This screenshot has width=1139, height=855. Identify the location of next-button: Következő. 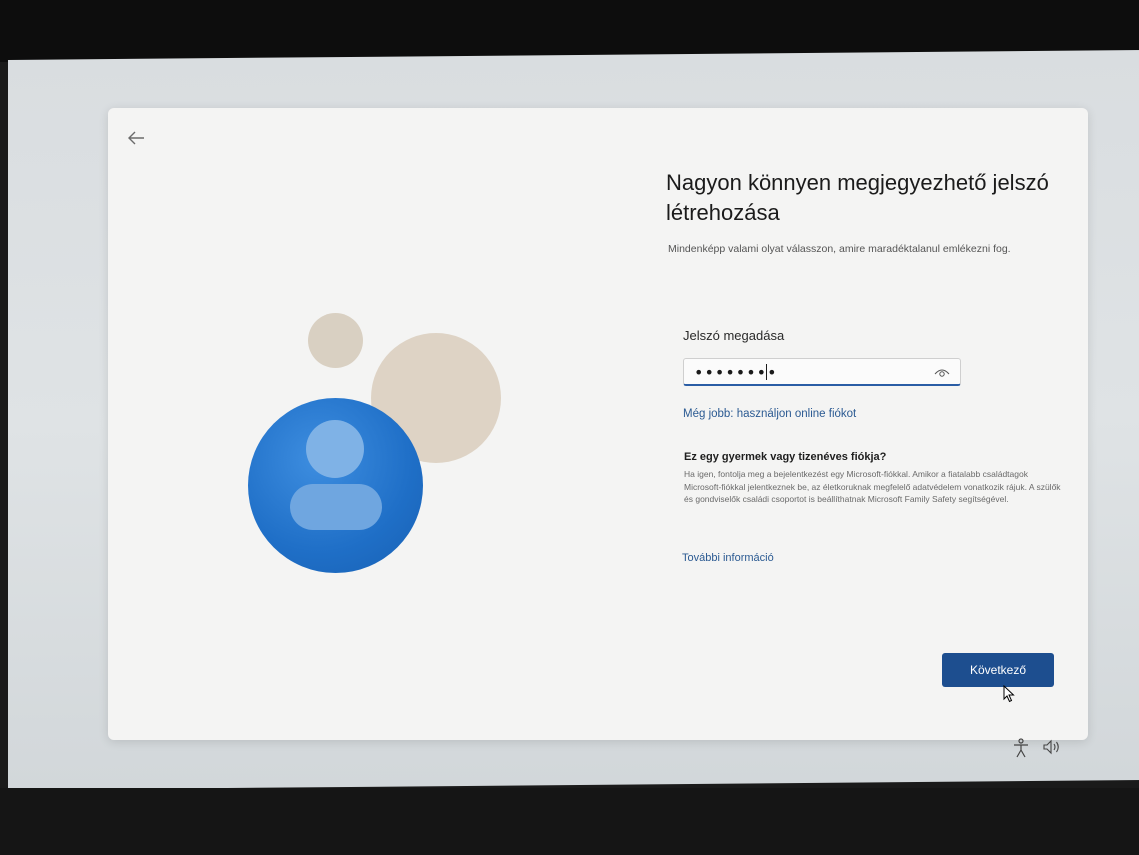
(998, 670).